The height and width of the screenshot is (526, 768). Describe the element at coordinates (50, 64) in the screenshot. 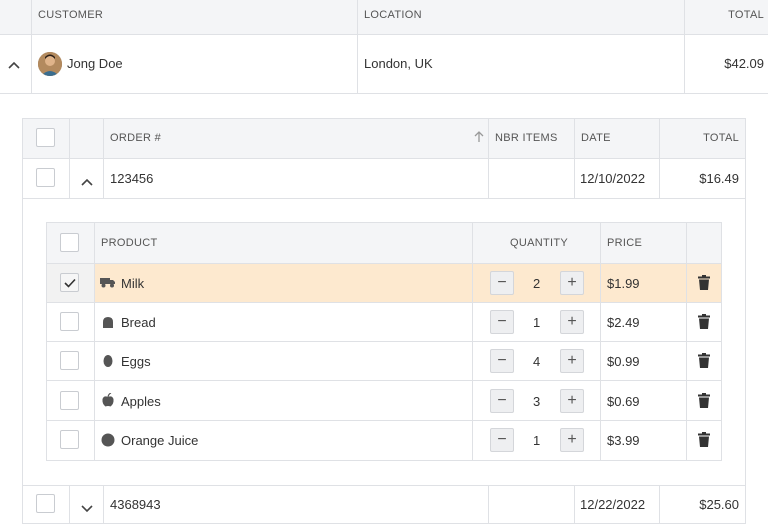

I see `avatar` at that location.